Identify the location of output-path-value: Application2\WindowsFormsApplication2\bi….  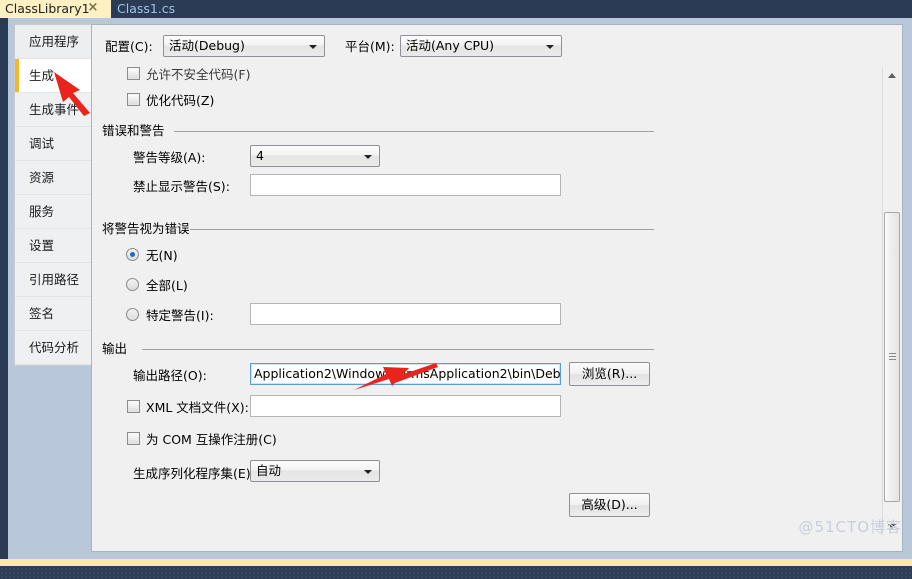
(407, 373).